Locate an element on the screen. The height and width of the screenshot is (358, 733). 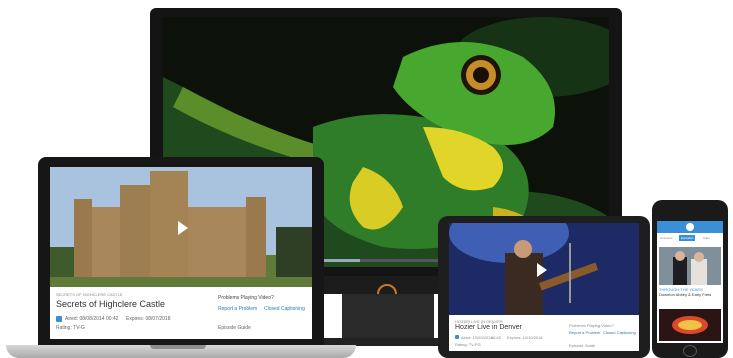
duration: 00:42 is located at coordinates (112, 319).